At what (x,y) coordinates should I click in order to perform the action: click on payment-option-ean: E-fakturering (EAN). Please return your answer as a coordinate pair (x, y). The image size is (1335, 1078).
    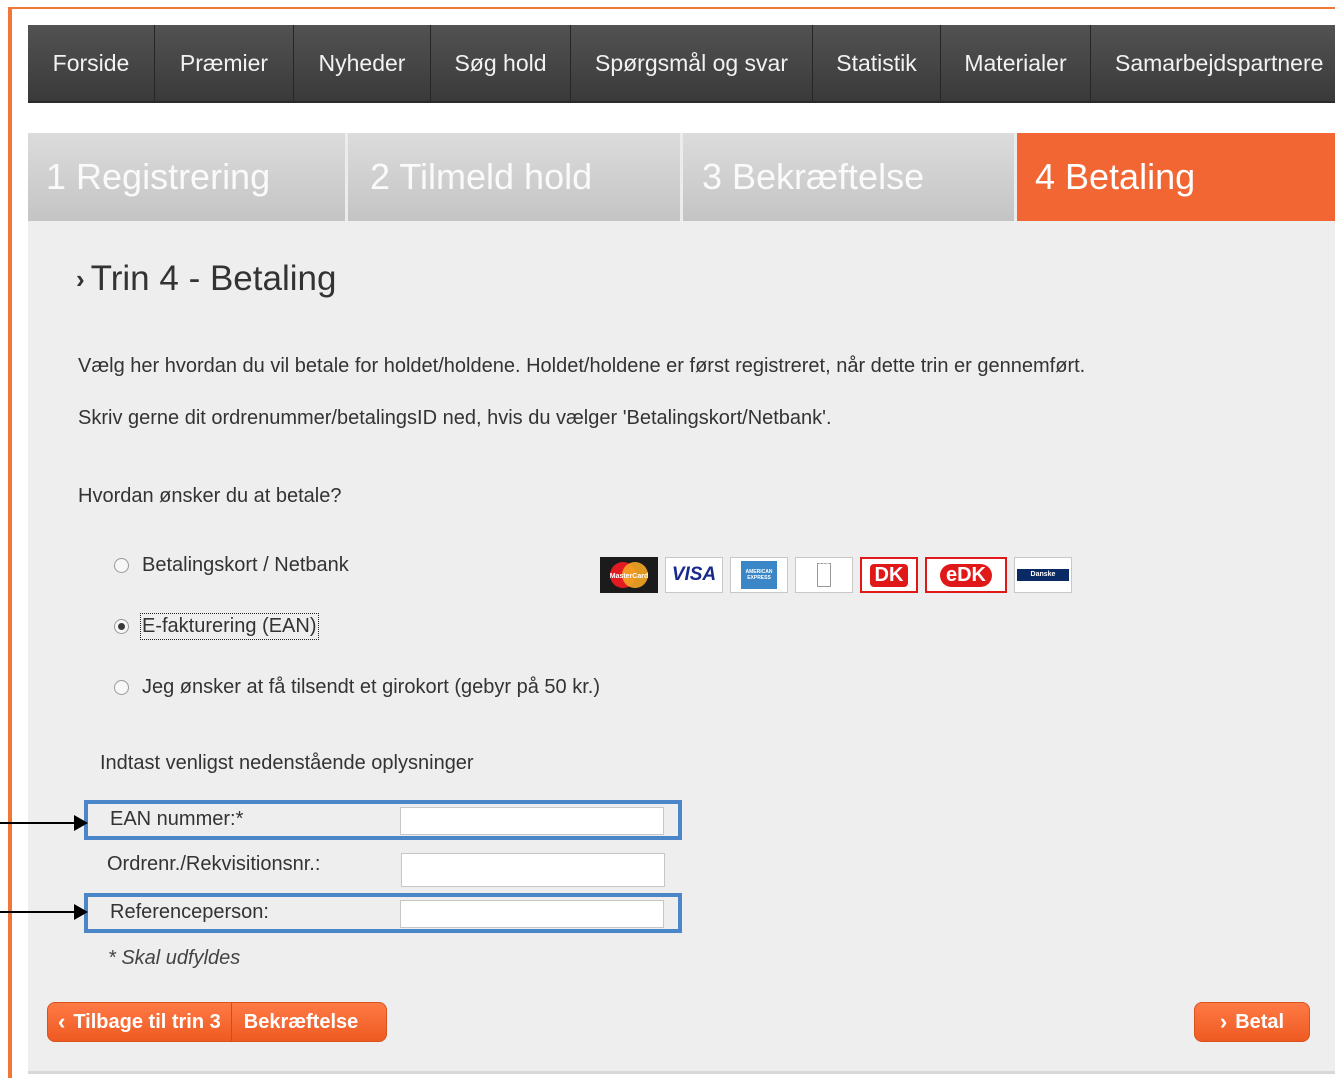
    Looking at the image, I should click on (216, 626).